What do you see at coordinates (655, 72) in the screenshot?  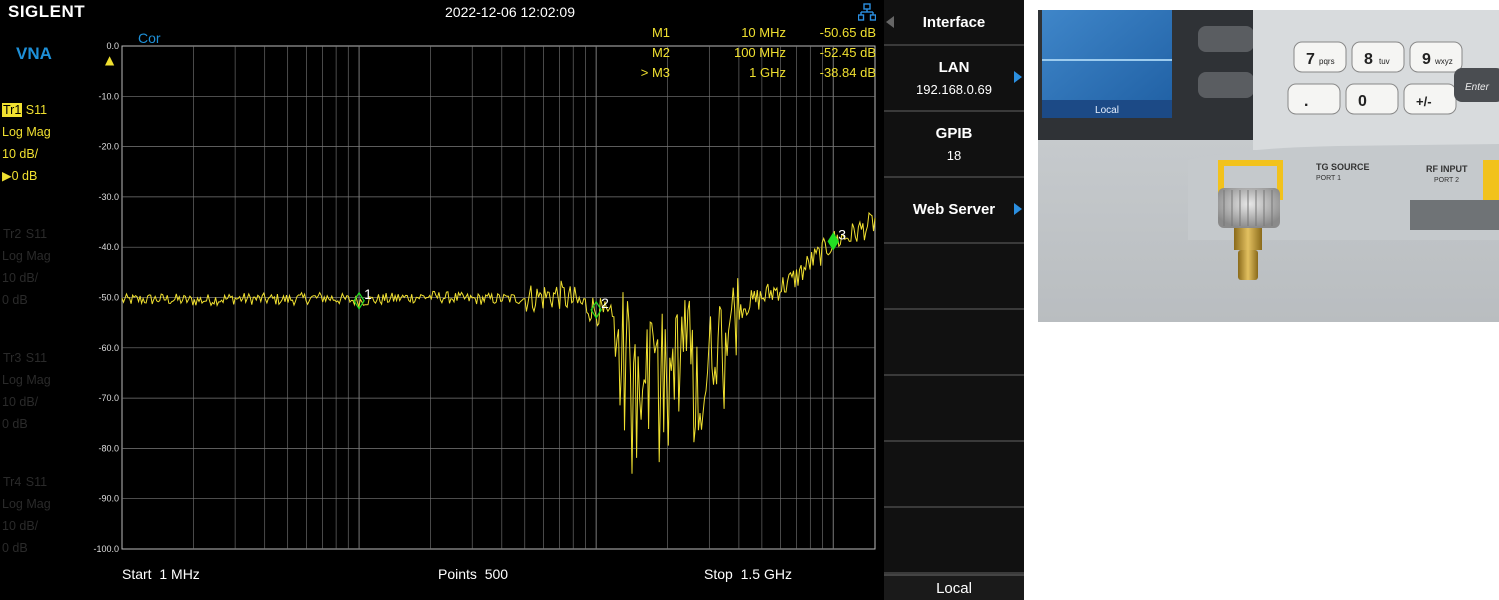 I see `marker-name: > M3` at bounding box center [655, 72].